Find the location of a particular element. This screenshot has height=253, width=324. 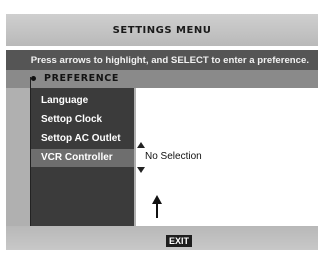

arrow-down-icon is located at coordinates (141, 170).